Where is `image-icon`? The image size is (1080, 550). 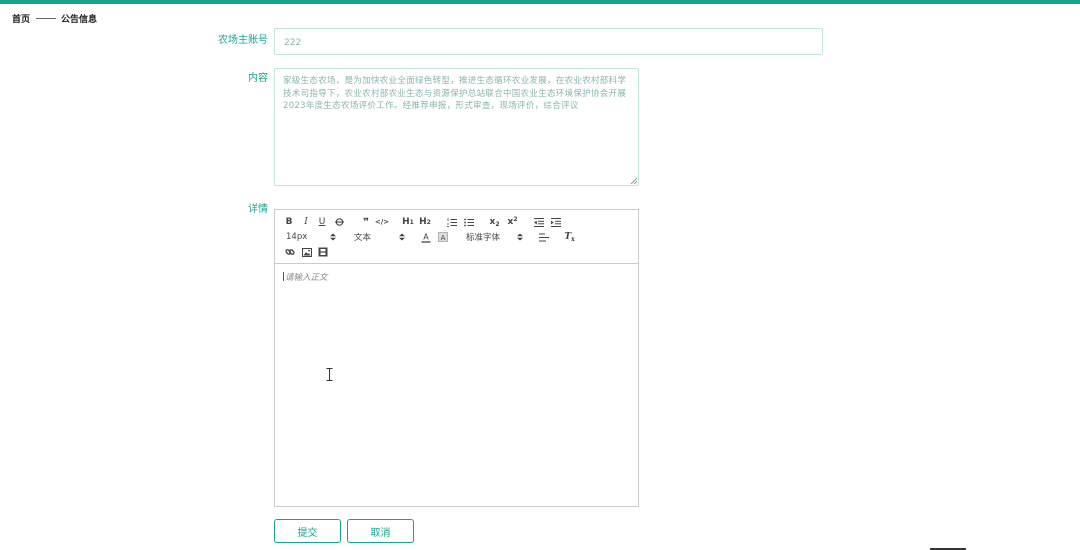 image-icon is located at coordinates (306, 252).